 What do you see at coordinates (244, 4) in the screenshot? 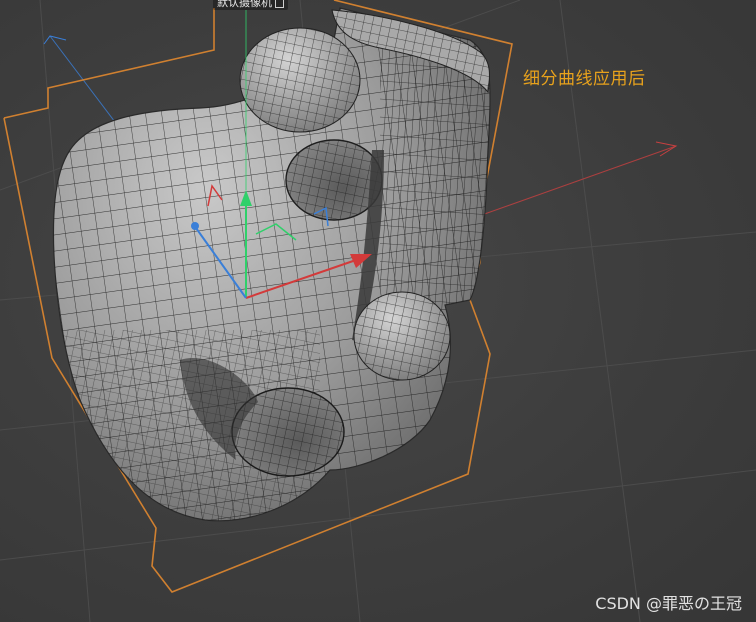
I see `camera-label-text: 默认摄像机` at bounding box center [244, 4].